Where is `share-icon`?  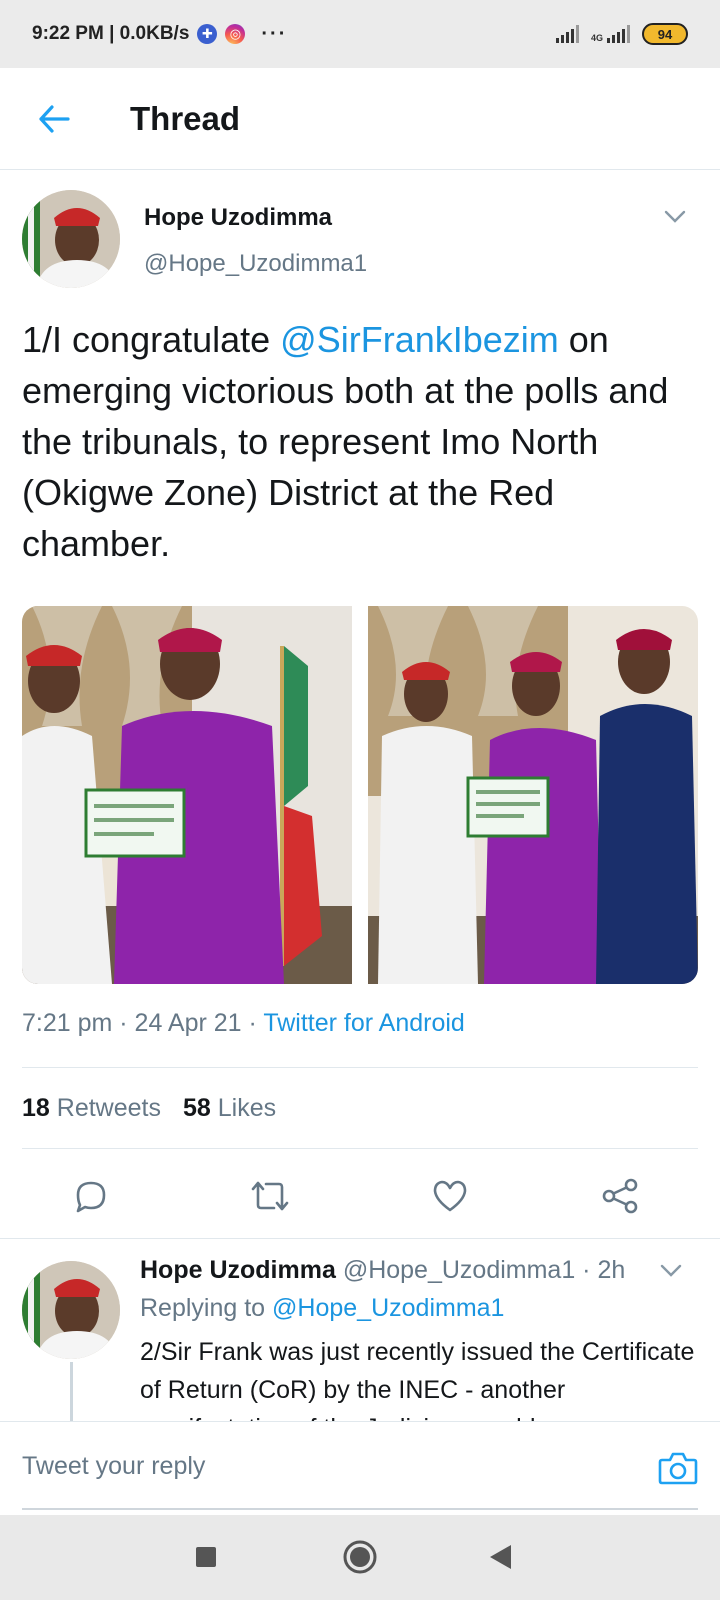 share-icon is located at coordinates (620, 1196).